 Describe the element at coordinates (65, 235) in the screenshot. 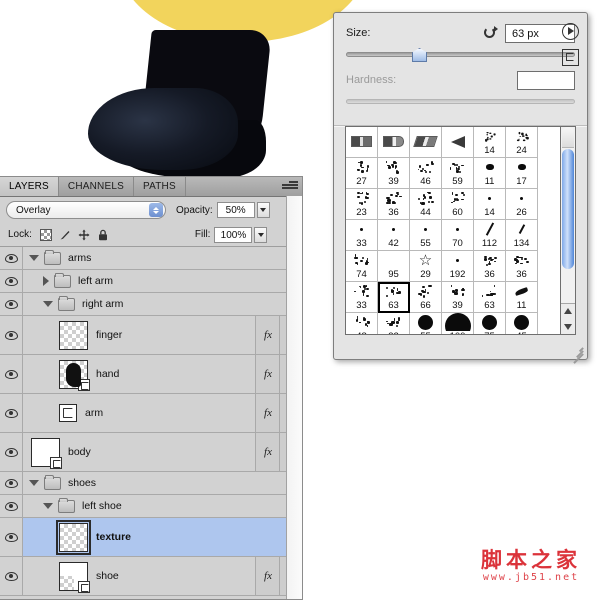

I see `lock-image-pixels-icon` at that location.